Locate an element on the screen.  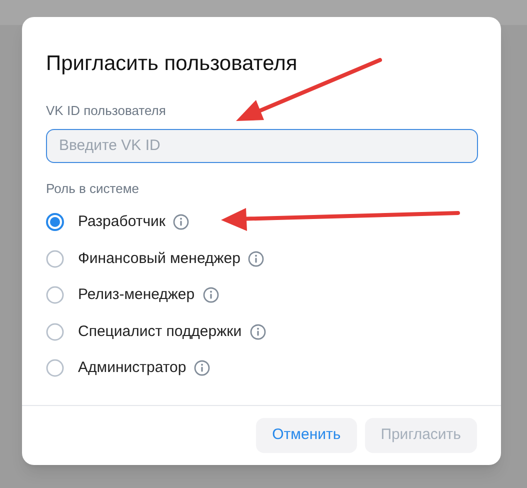
dialog-button: Отменить is located at coordinates (306, 435).